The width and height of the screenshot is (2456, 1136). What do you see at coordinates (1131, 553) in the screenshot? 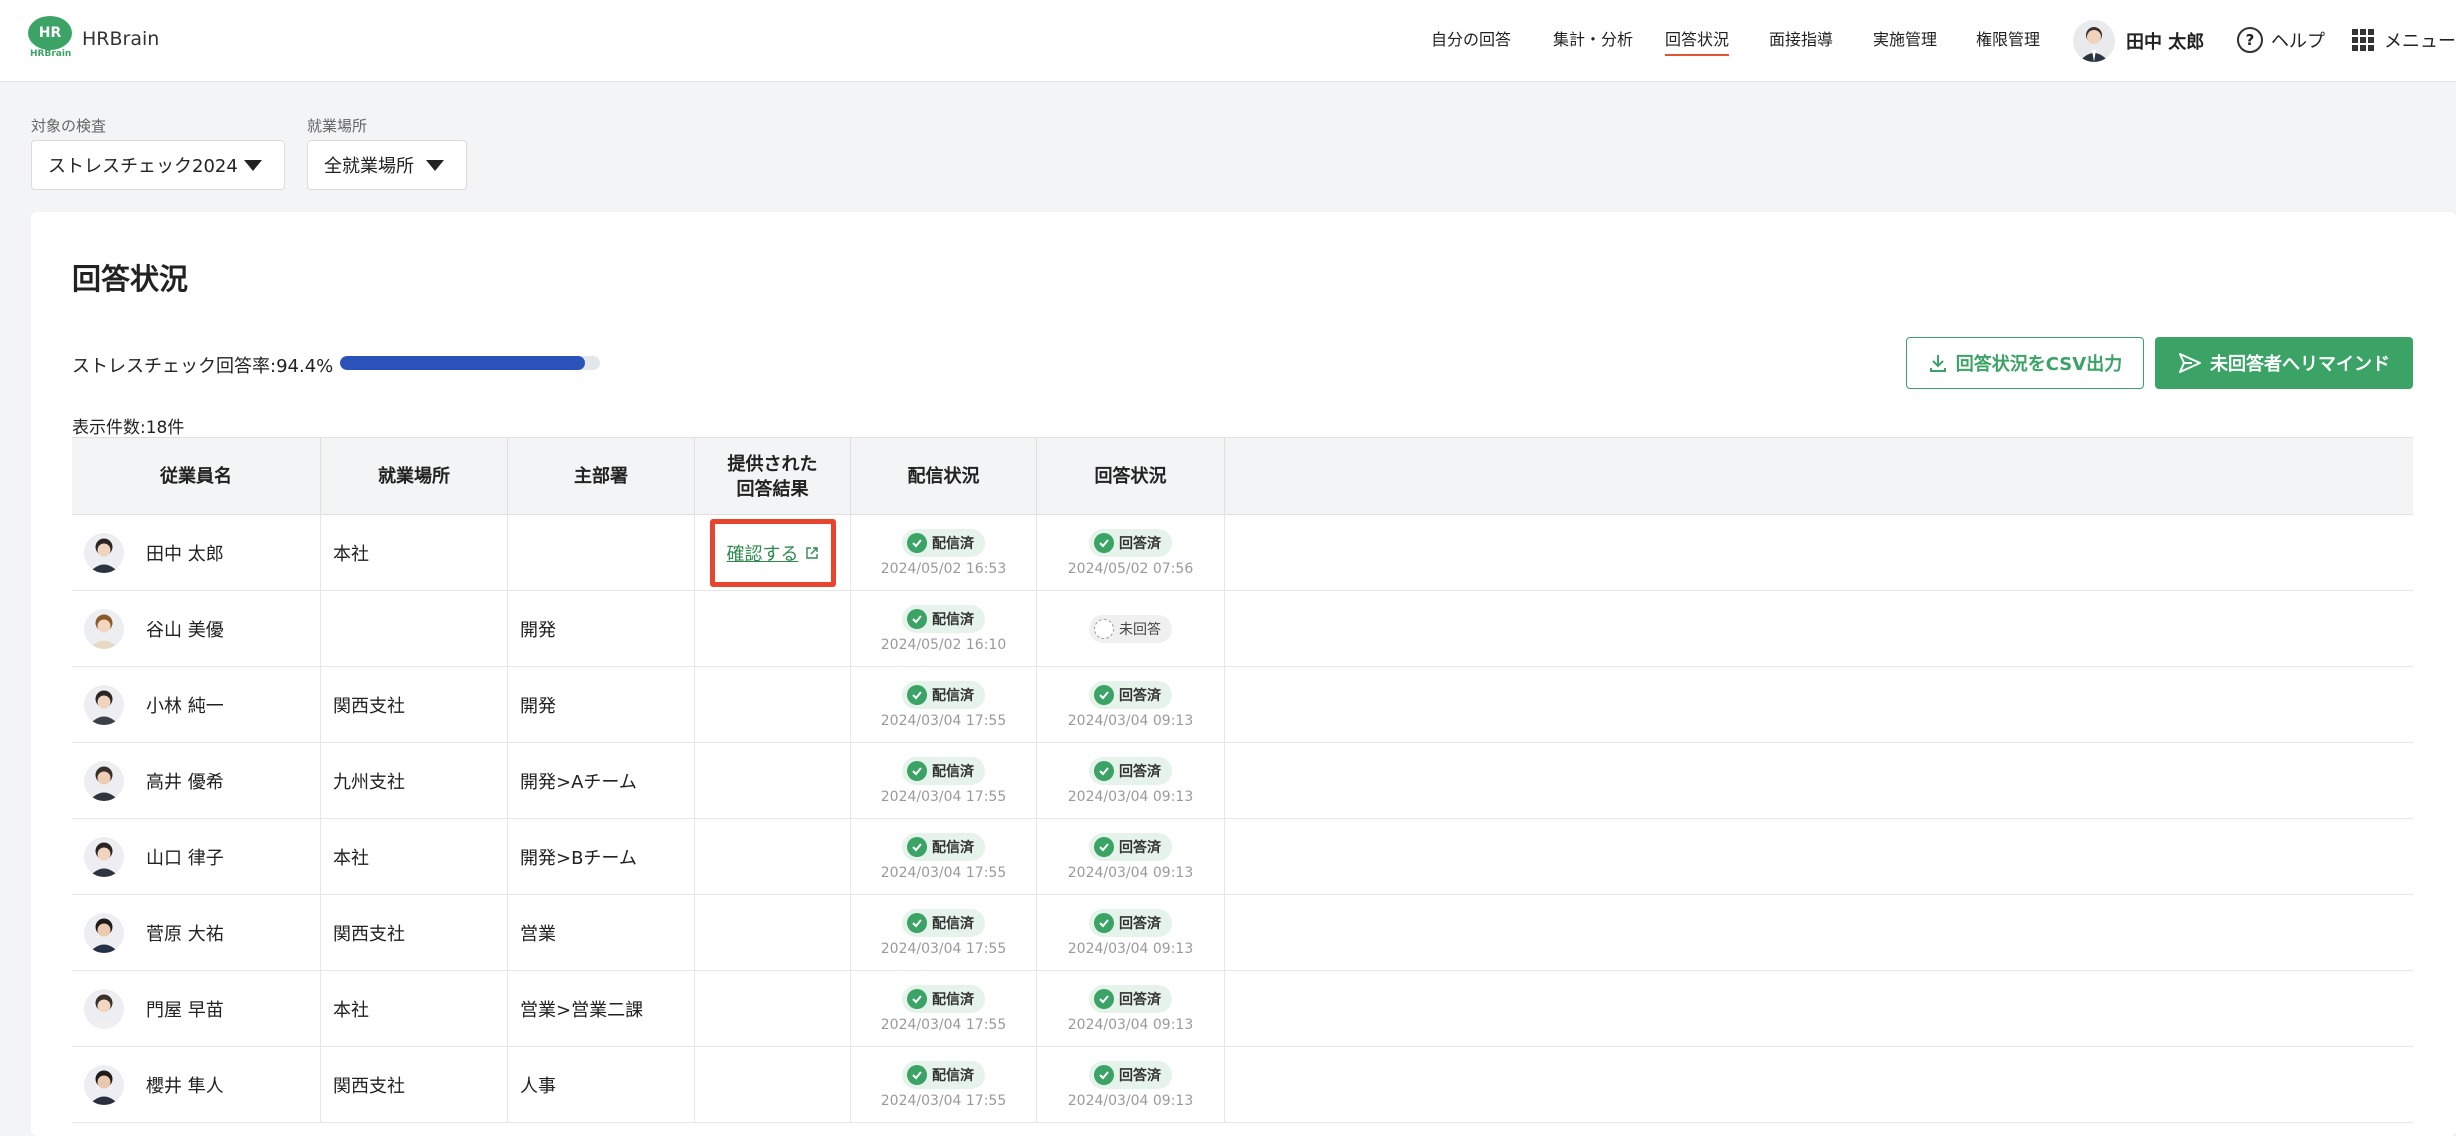
I see `answer-status-cell: 回答済 2024/05/02 07:56` at bounding box center [1131, 553].